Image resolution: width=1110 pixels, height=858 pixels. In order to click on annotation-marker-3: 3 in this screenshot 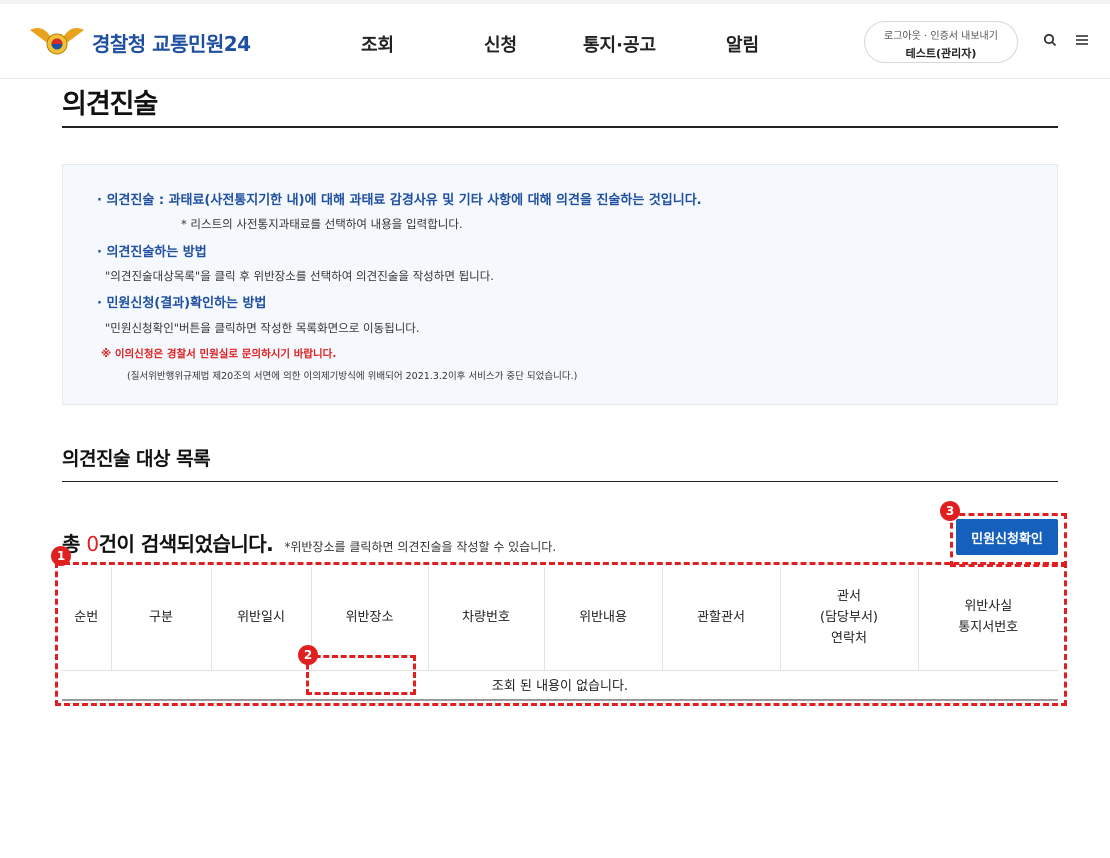, I will do `click(950, 511)`.